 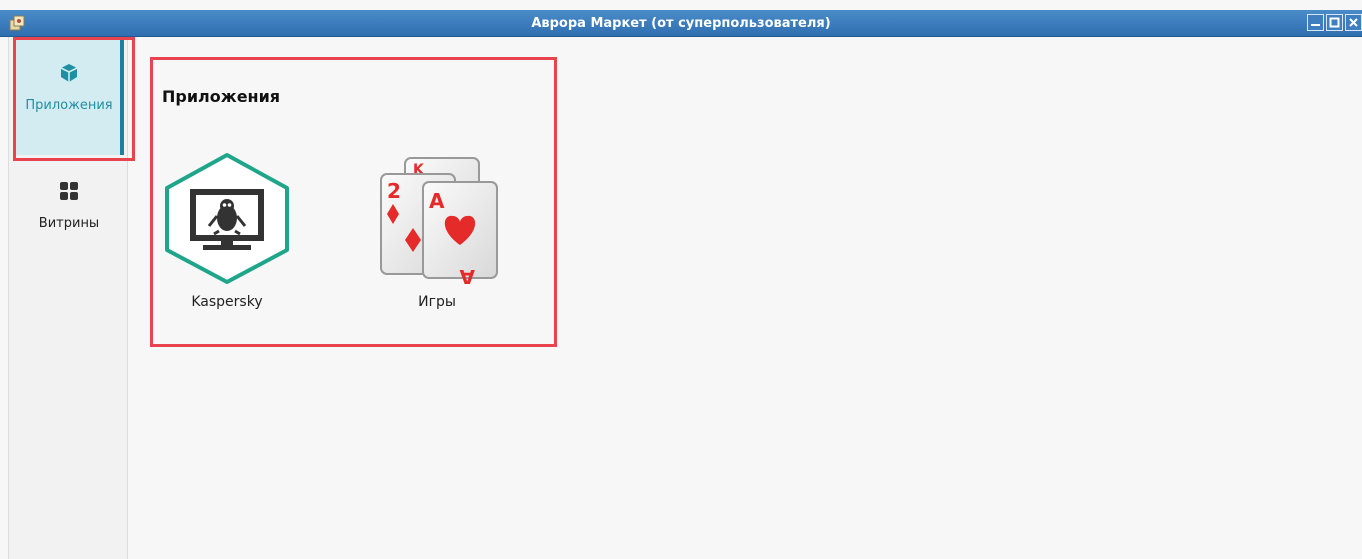 I want to click on app-tile-label: Kaspersky, so click(x=227, y=302).